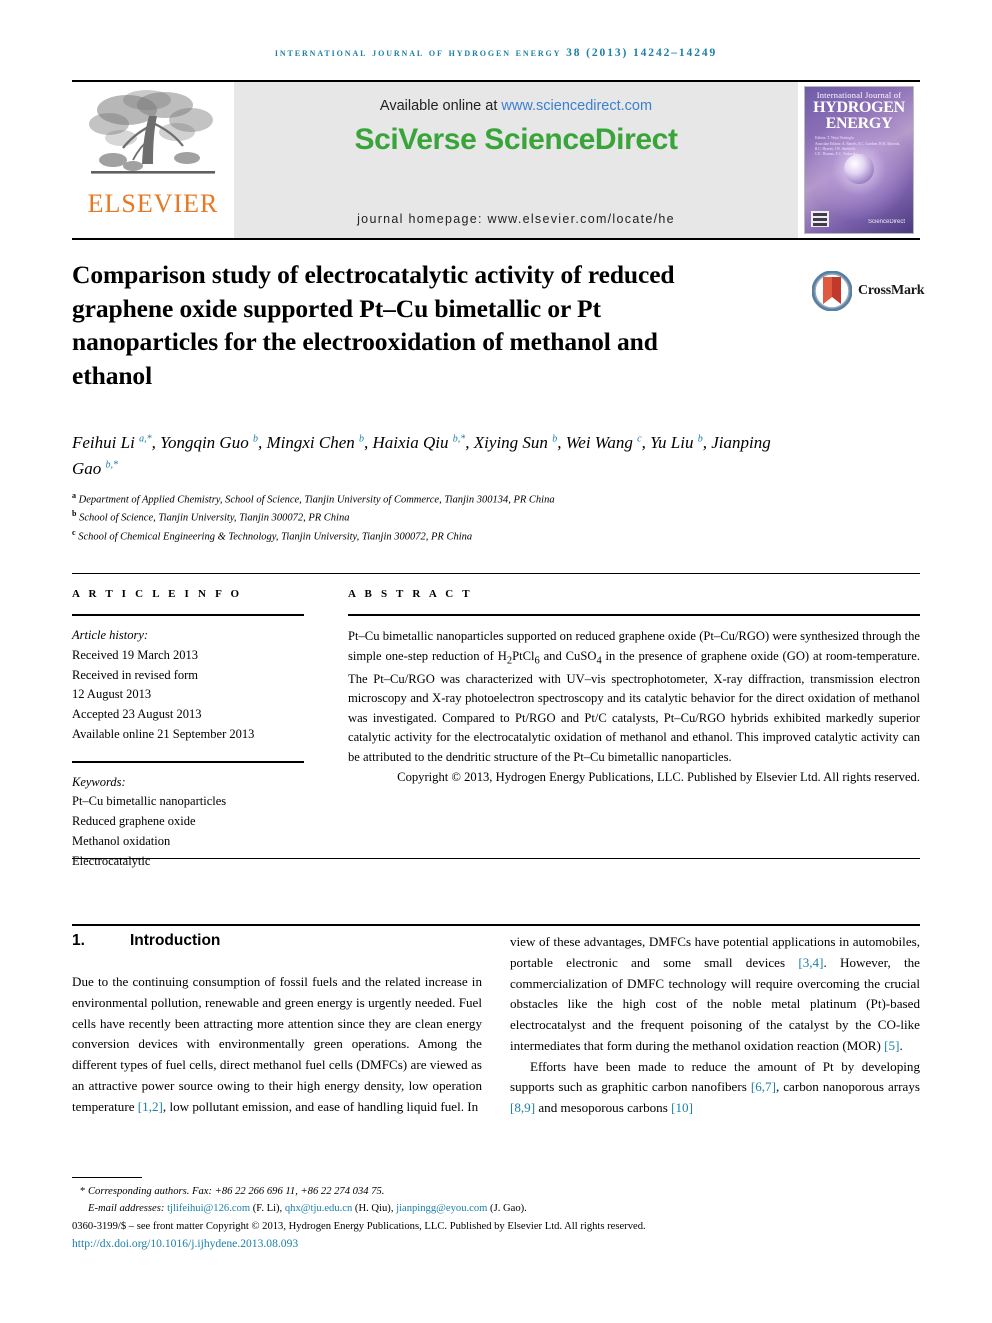 The image size is (992, 1323). Describe the element at coordinates (78, 940) in the screenshot. I see `section-number: 1.` at that location.